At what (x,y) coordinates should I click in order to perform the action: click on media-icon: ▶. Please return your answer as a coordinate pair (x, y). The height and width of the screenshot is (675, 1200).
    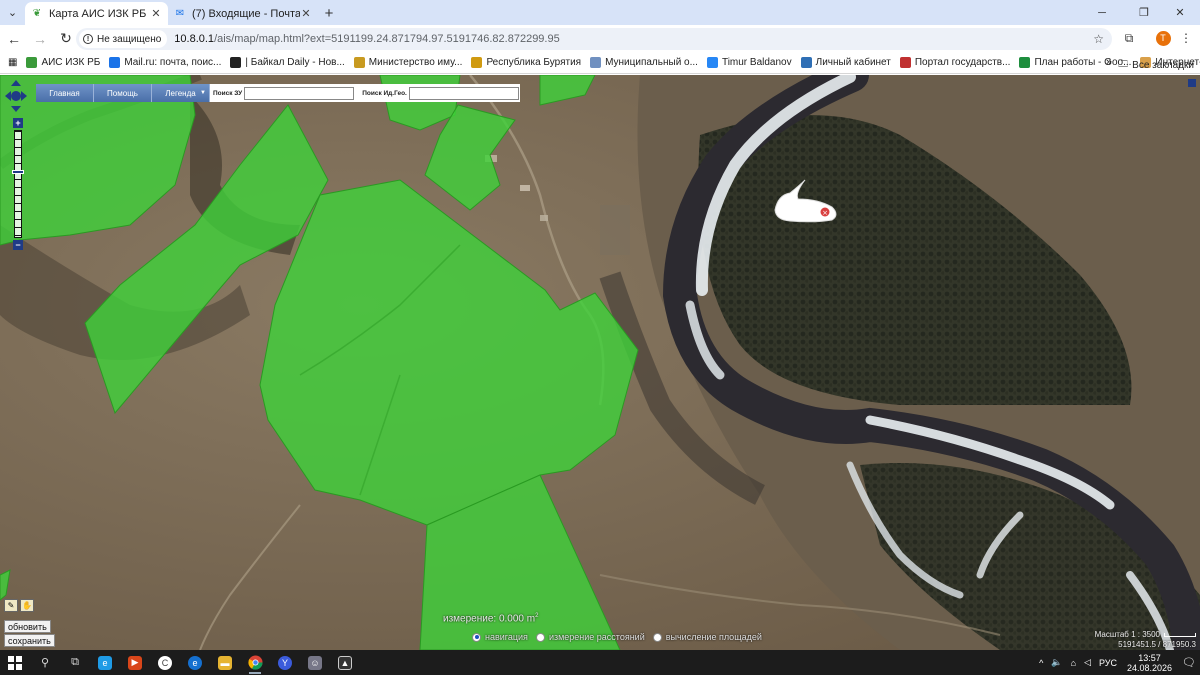
    Looking at the image, I should click on (135, 662).